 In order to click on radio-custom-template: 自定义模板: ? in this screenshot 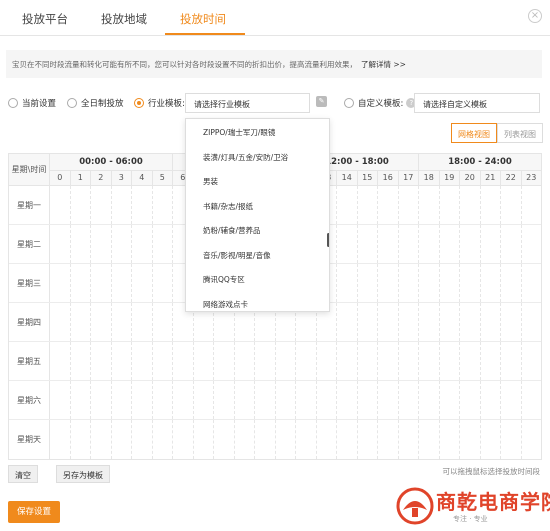, I will do `click(380, 103)`.